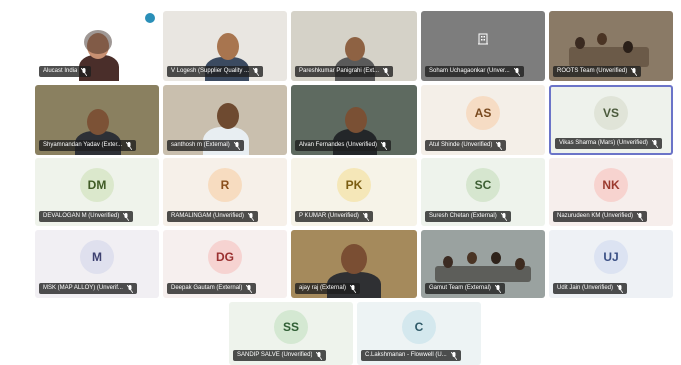  I want to click on building-icon, so click(483, 39).